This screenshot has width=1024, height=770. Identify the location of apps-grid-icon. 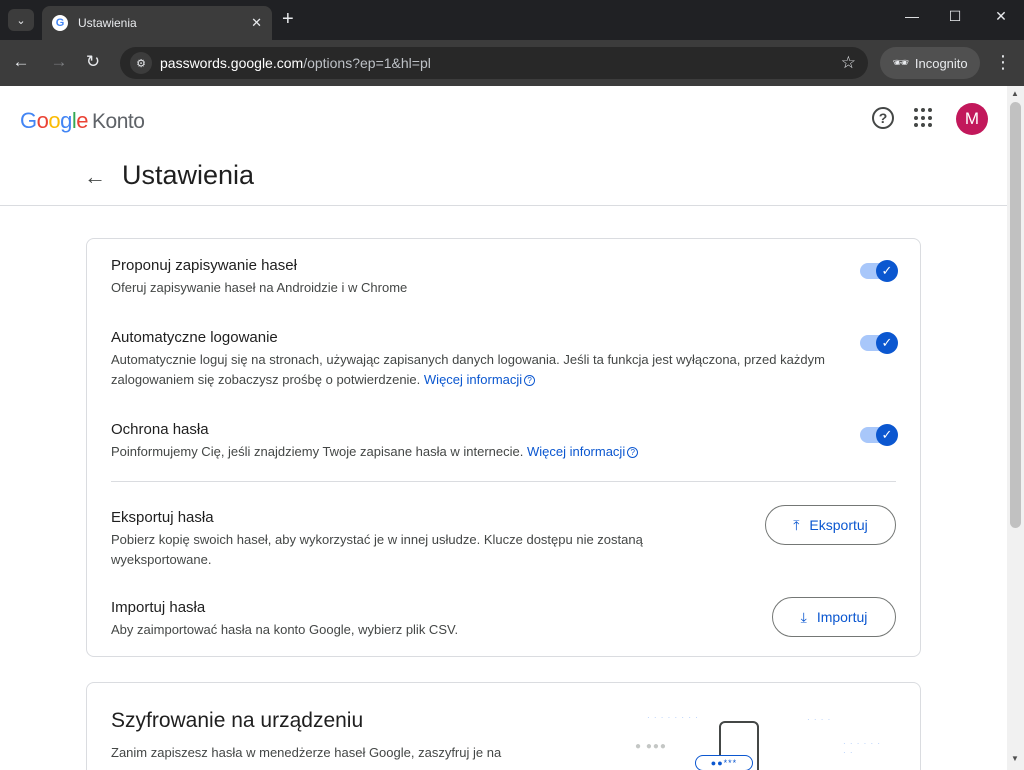
(924, 118).